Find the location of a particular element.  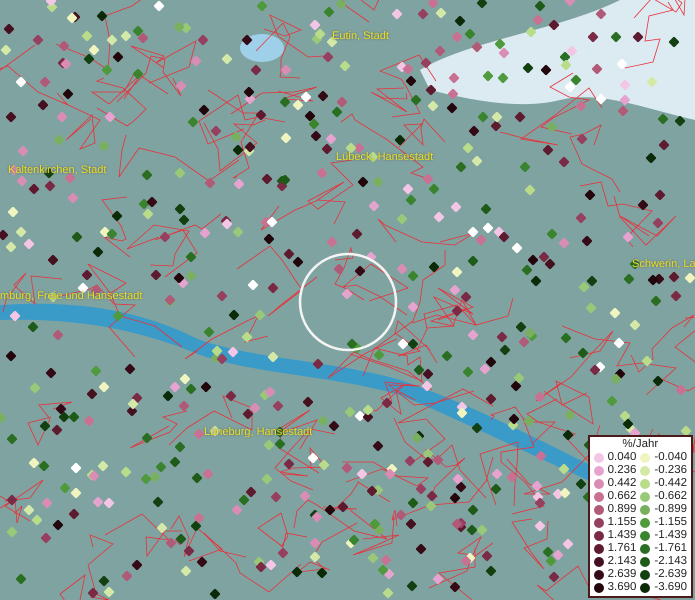

legend-value: -3.690 is located at coordinates (670, 587).